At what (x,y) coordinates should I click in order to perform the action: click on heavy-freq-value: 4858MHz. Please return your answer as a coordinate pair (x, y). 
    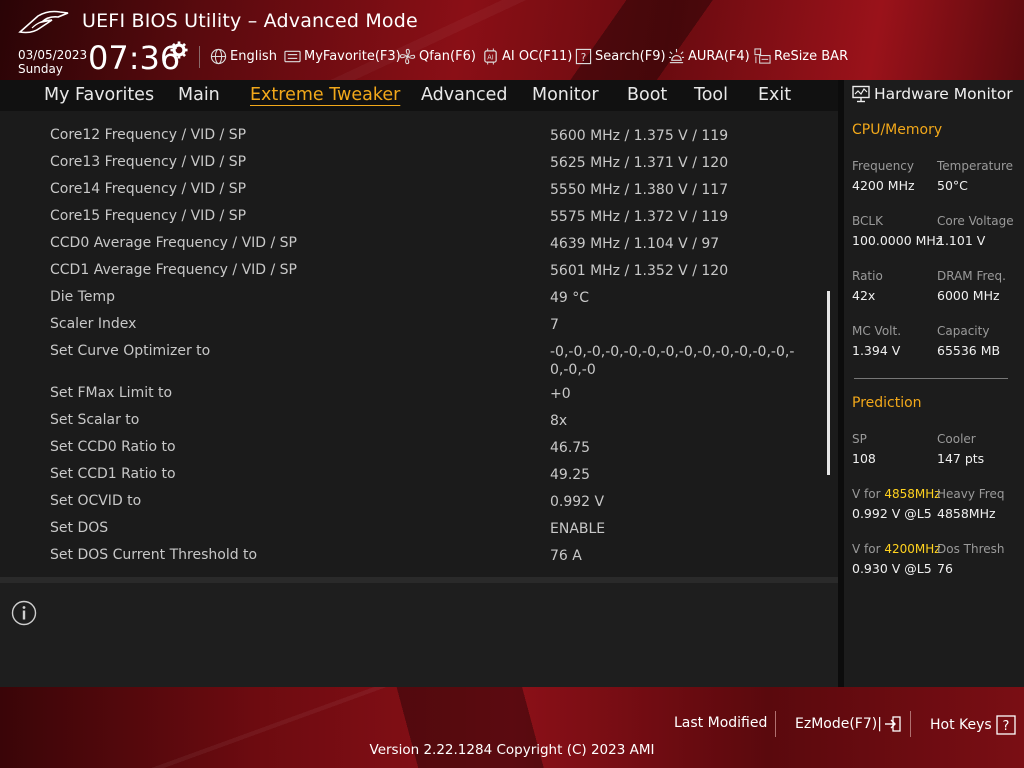
    Looking at the image, I should click on (966, 513).